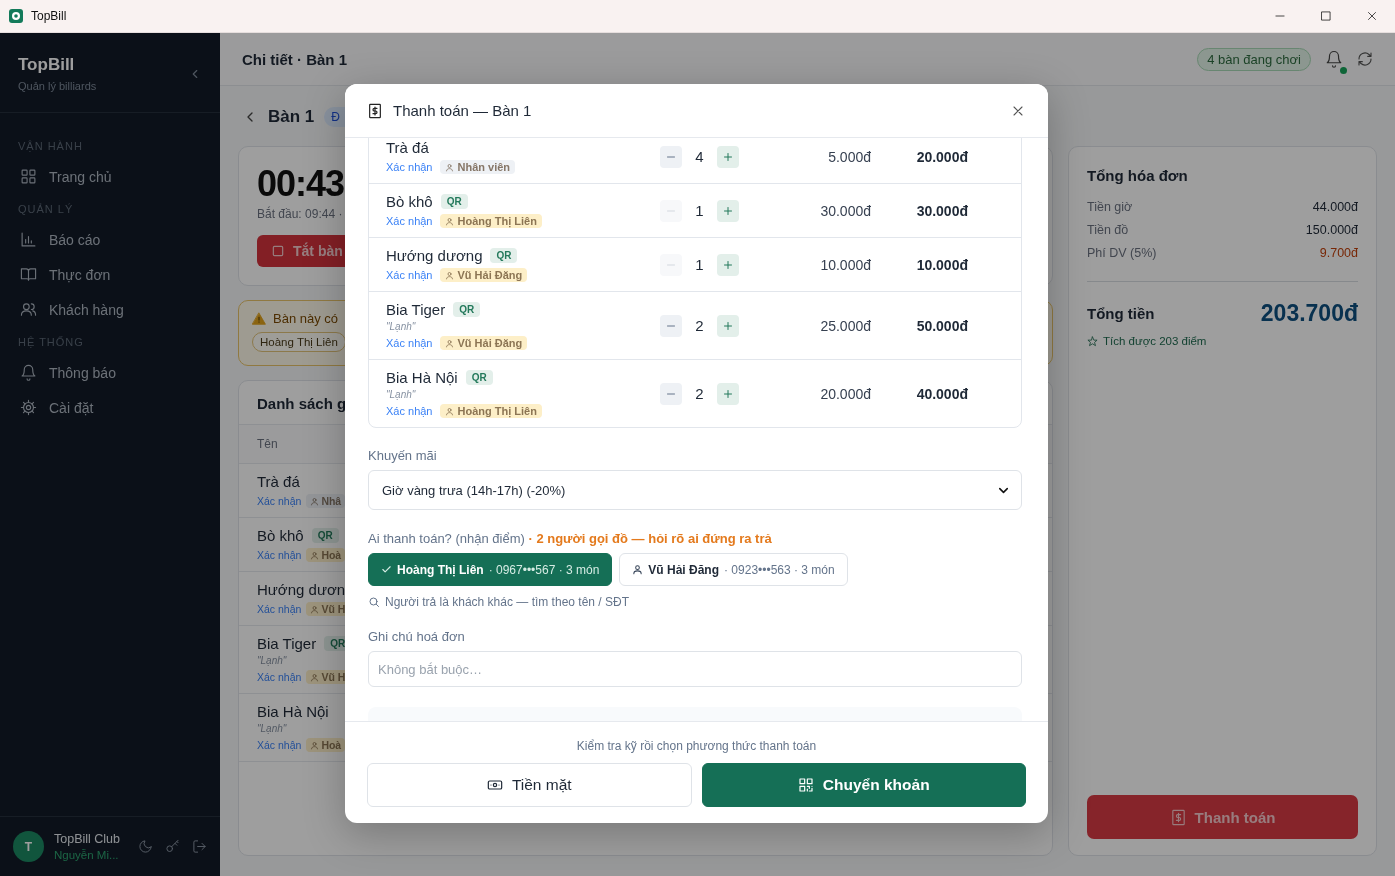 The height and width of the screenshot is (876, 1395). I want to click on bar-chart-icon, so click(28, 239).